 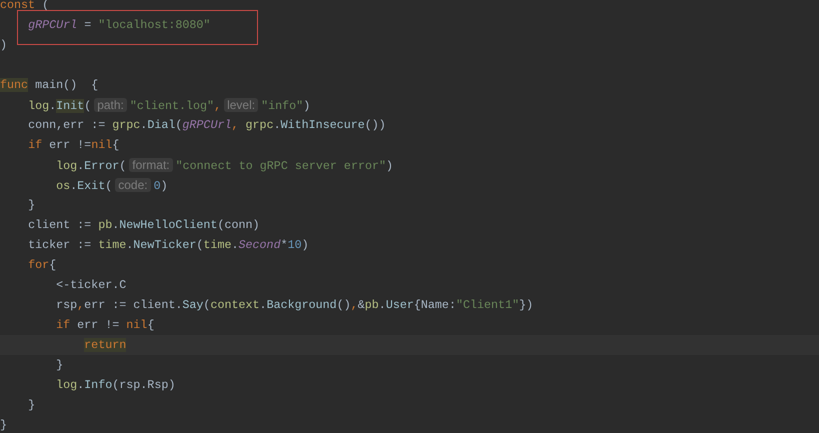 What do you see at coordinates (104, 325) in the screenshot?
I see `code-line: if err != nil{` at bounding box center [104, 325].